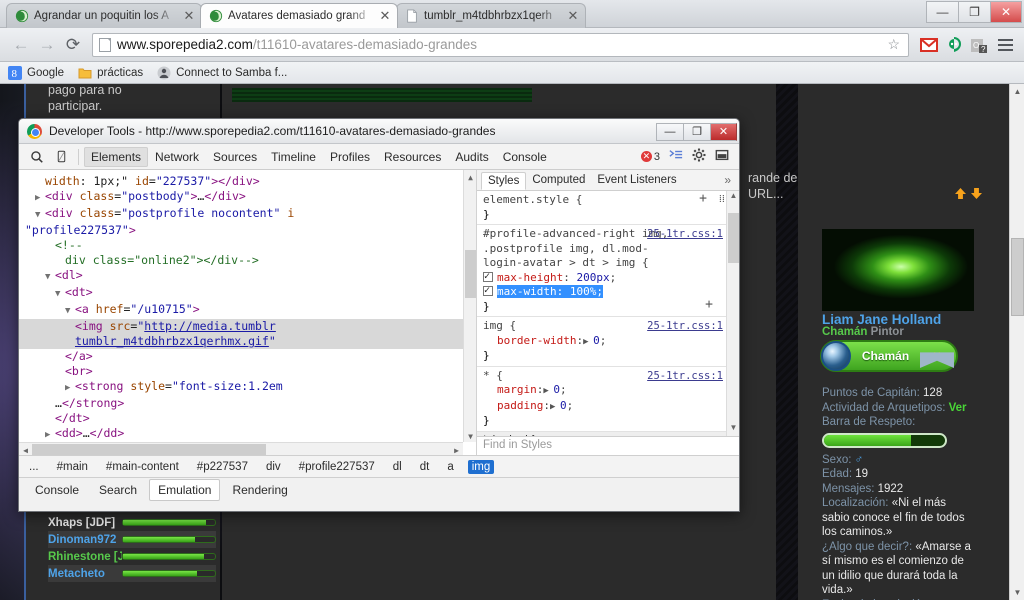  What do you see at coordinates (72, 467) in the screenshot?
I see `breadcrumb-item-main: #main` at bounding box center [72, 467].